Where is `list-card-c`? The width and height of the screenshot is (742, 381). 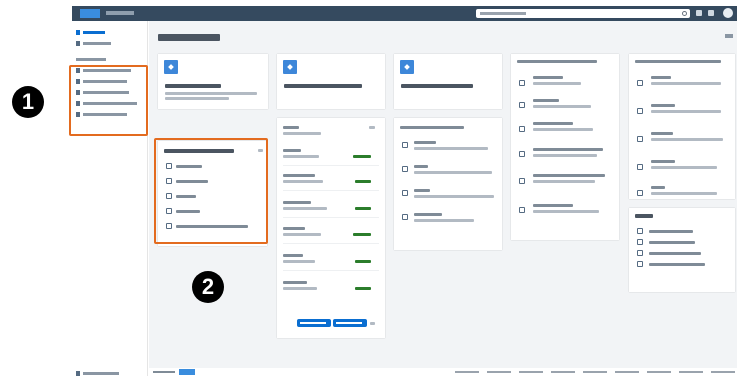
list-card-c is located at coordinates (682, 250).